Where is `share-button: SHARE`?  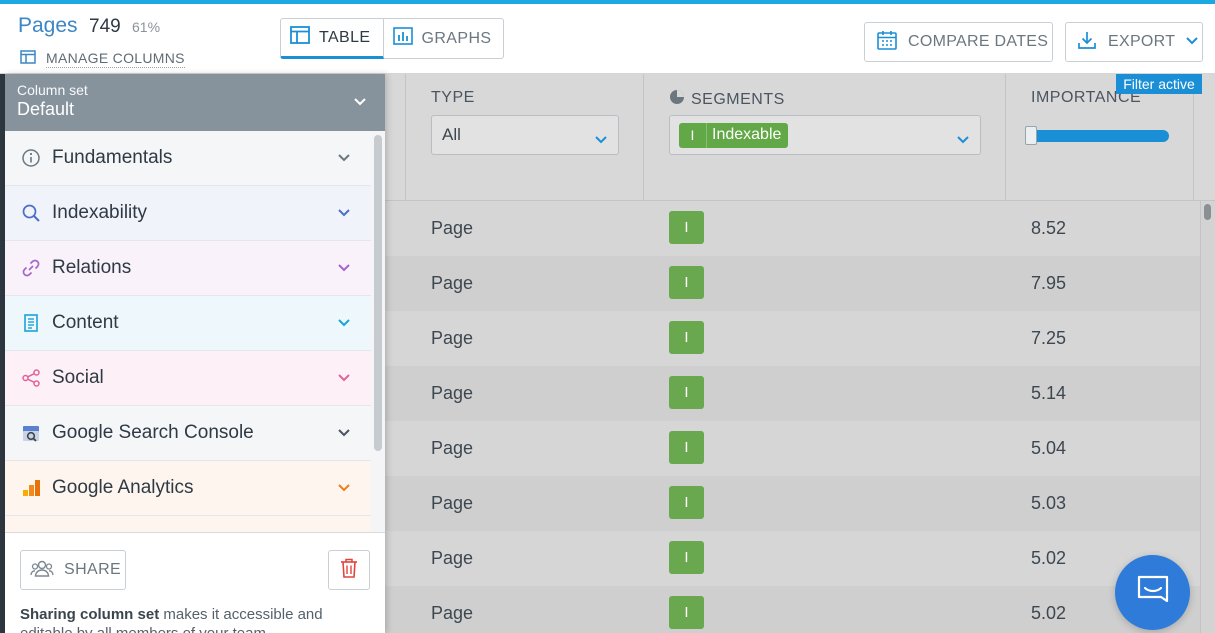
share-button: SHARE is located at coordinates (73, 570).